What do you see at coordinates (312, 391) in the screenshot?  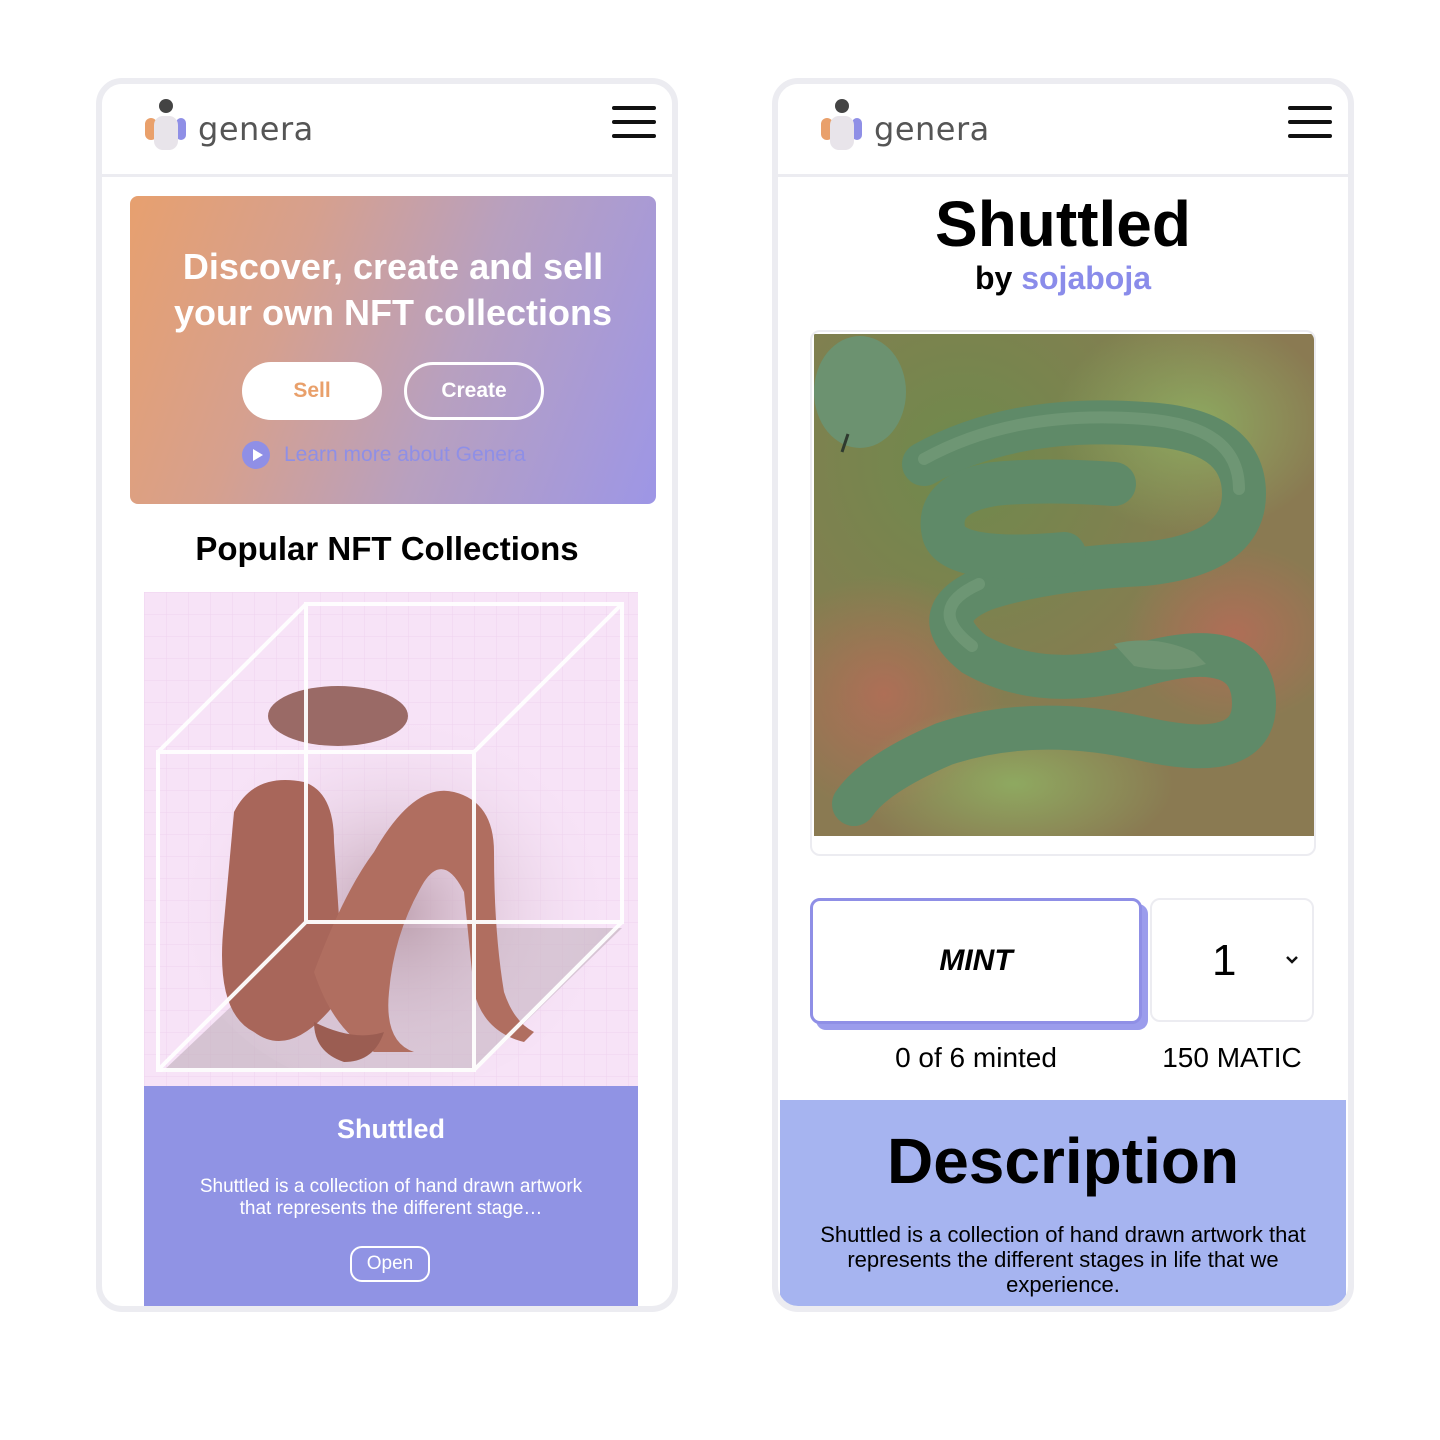 I see `sell-button: Sell` at bounding box center [312, 391].